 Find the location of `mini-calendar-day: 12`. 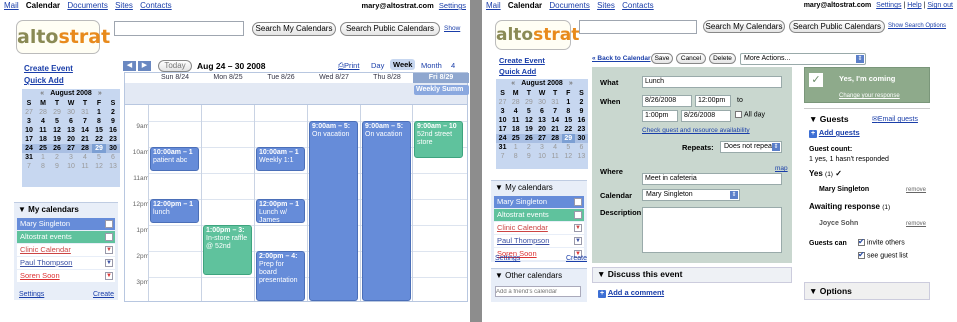

mini-calendar-day: 12 is located at coordinates (99, 166).